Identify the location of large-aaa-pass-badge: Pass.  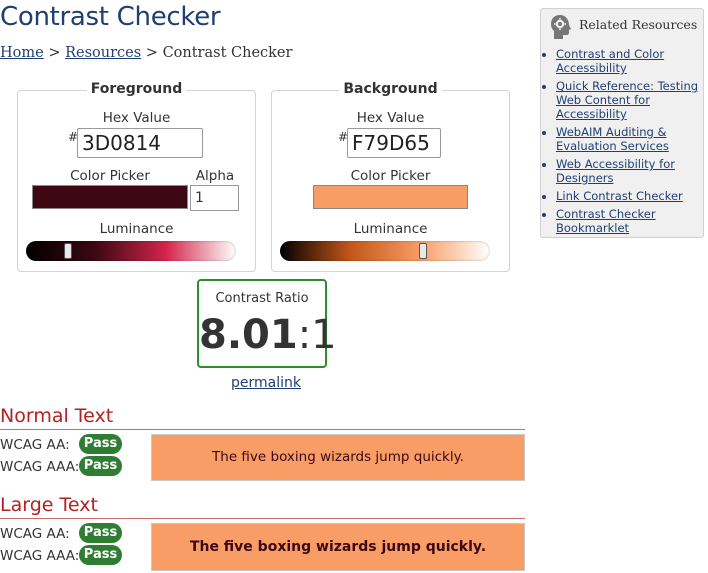
(100, 555).